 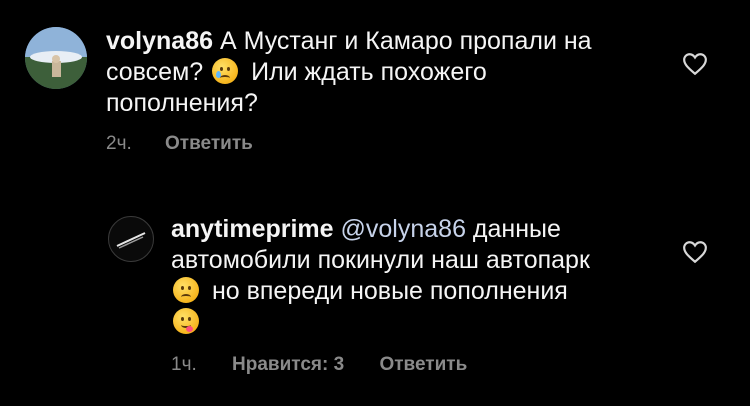 I want to click on comment-body-line3: пополнения?, so click(x=182, y=103).